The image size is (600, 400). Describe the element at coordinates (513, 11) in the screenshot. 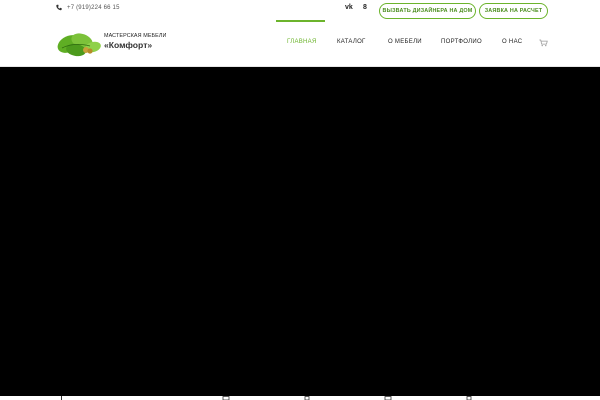

I see `request-estimate-button: ЗАЯВКА НА РАСЧЕТ` at that location.